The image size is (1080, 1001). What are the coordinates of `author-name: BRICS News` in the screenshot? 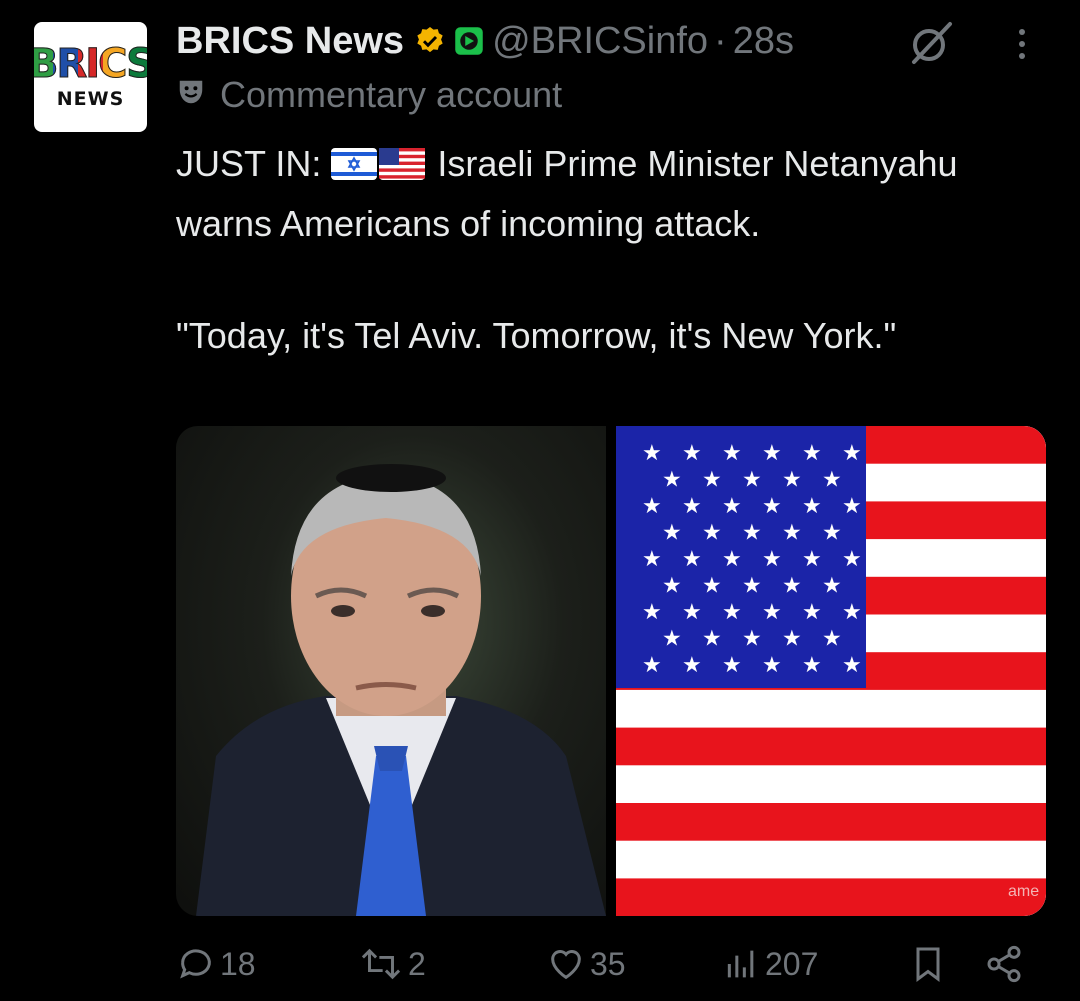 It's located at (290, 41).